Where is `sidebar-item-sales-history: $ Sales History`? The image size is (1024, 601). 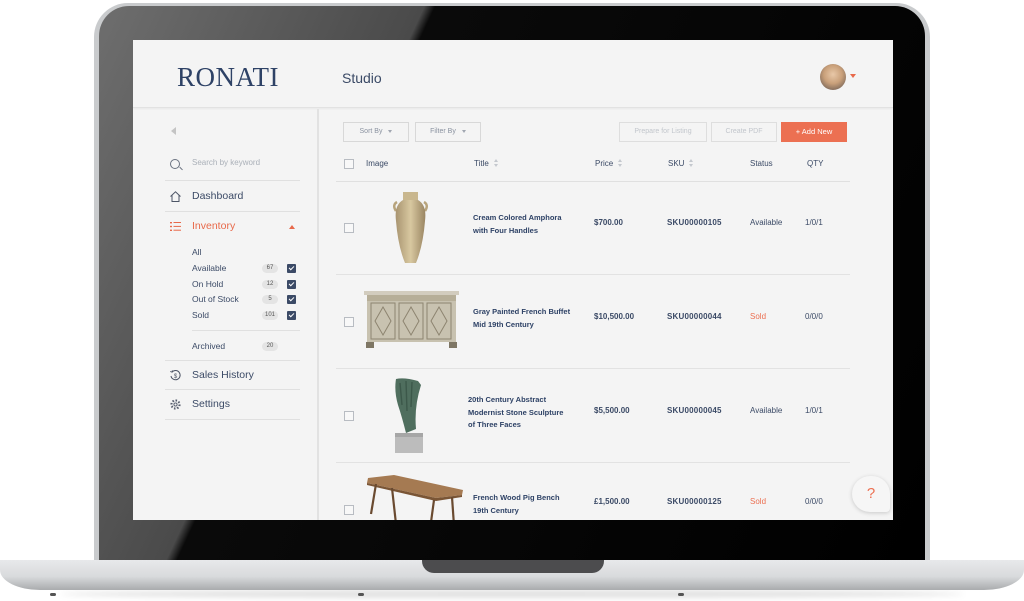
sidebar-item-sales-history: $ Sales History is located at coordinates (232, 375).